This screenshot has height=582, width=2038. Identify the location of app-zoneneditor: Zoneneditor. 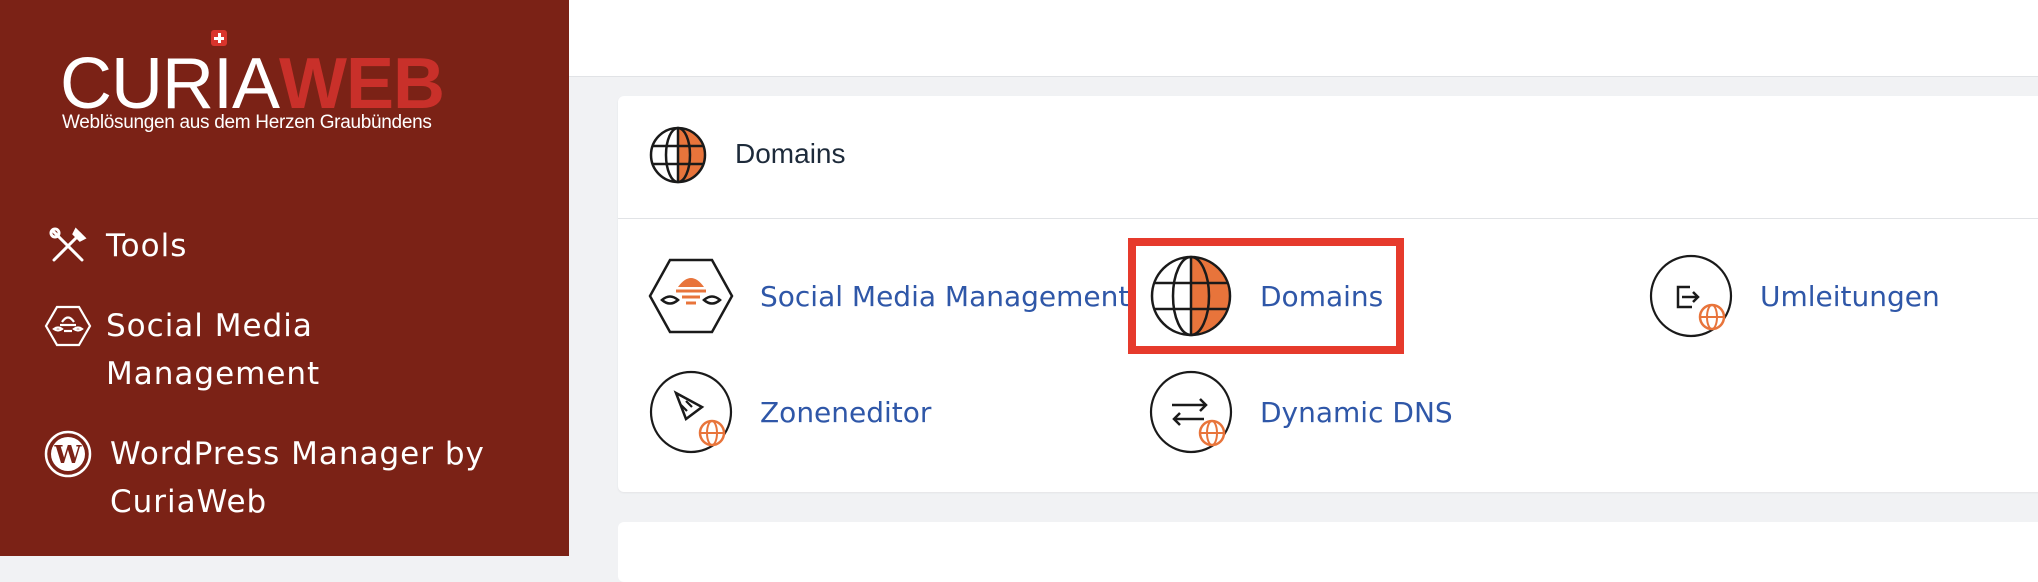
(789, 412).